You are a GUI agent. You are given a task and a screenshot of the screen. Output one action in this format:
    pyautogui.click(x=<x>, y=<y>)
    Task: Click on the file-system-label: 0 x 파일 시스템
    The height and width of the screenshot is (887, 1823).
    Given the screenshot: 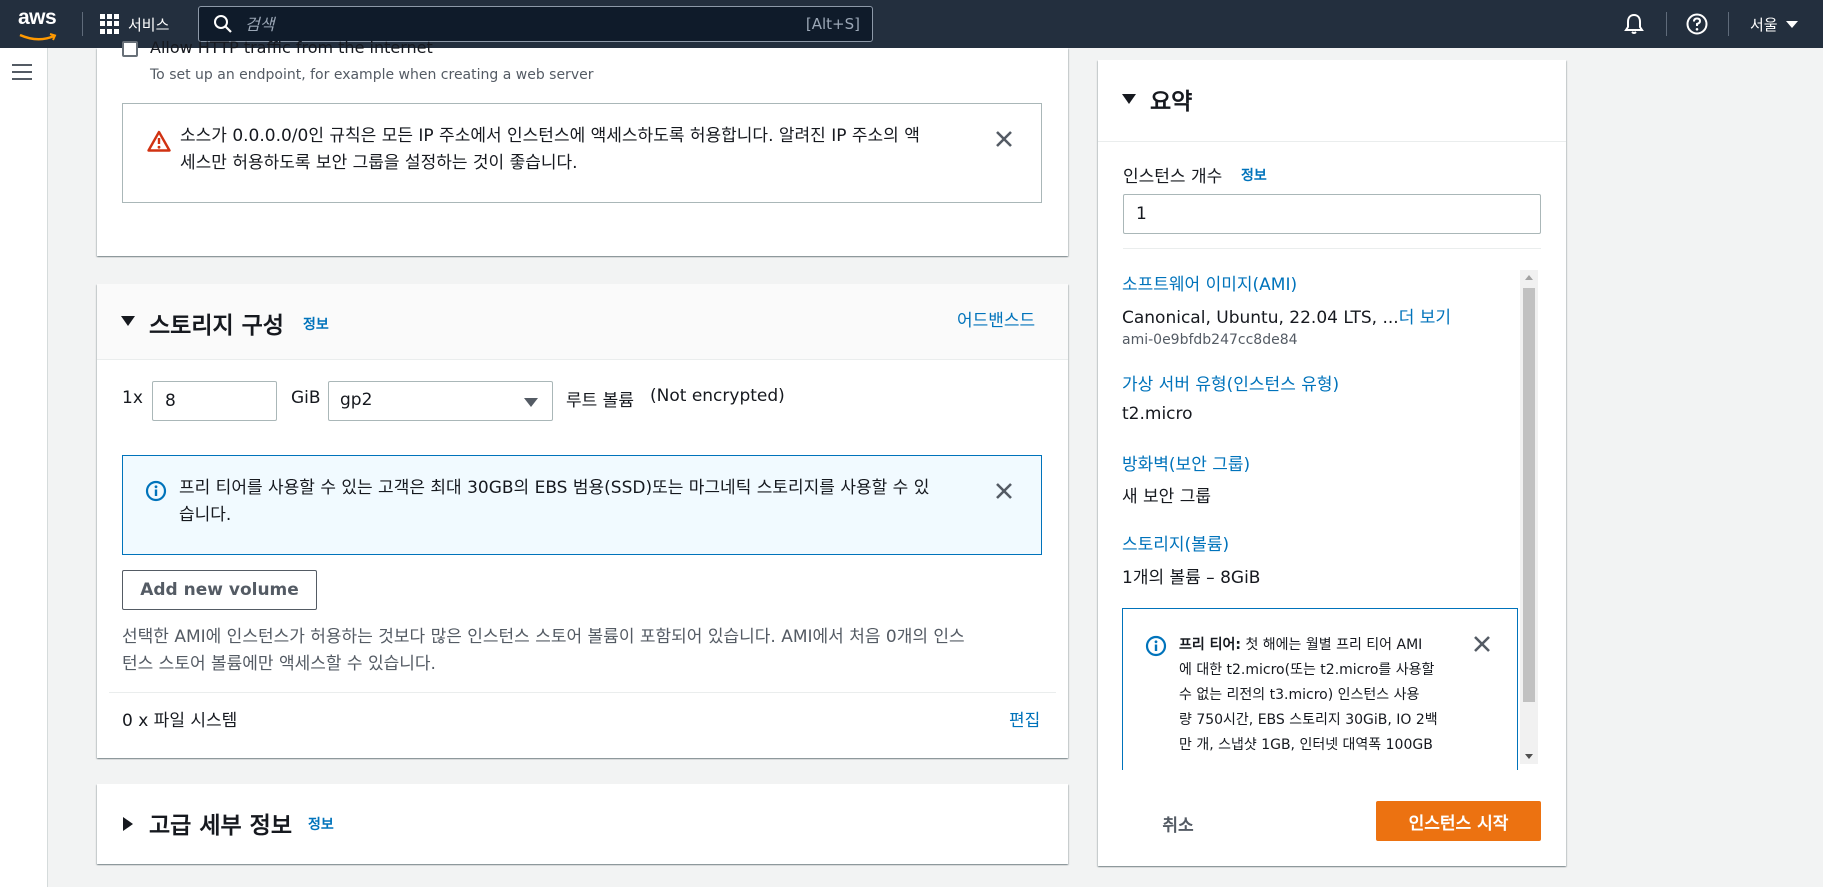 What is the action you would take?
    pyautogui.click(x=180, y=721)
    